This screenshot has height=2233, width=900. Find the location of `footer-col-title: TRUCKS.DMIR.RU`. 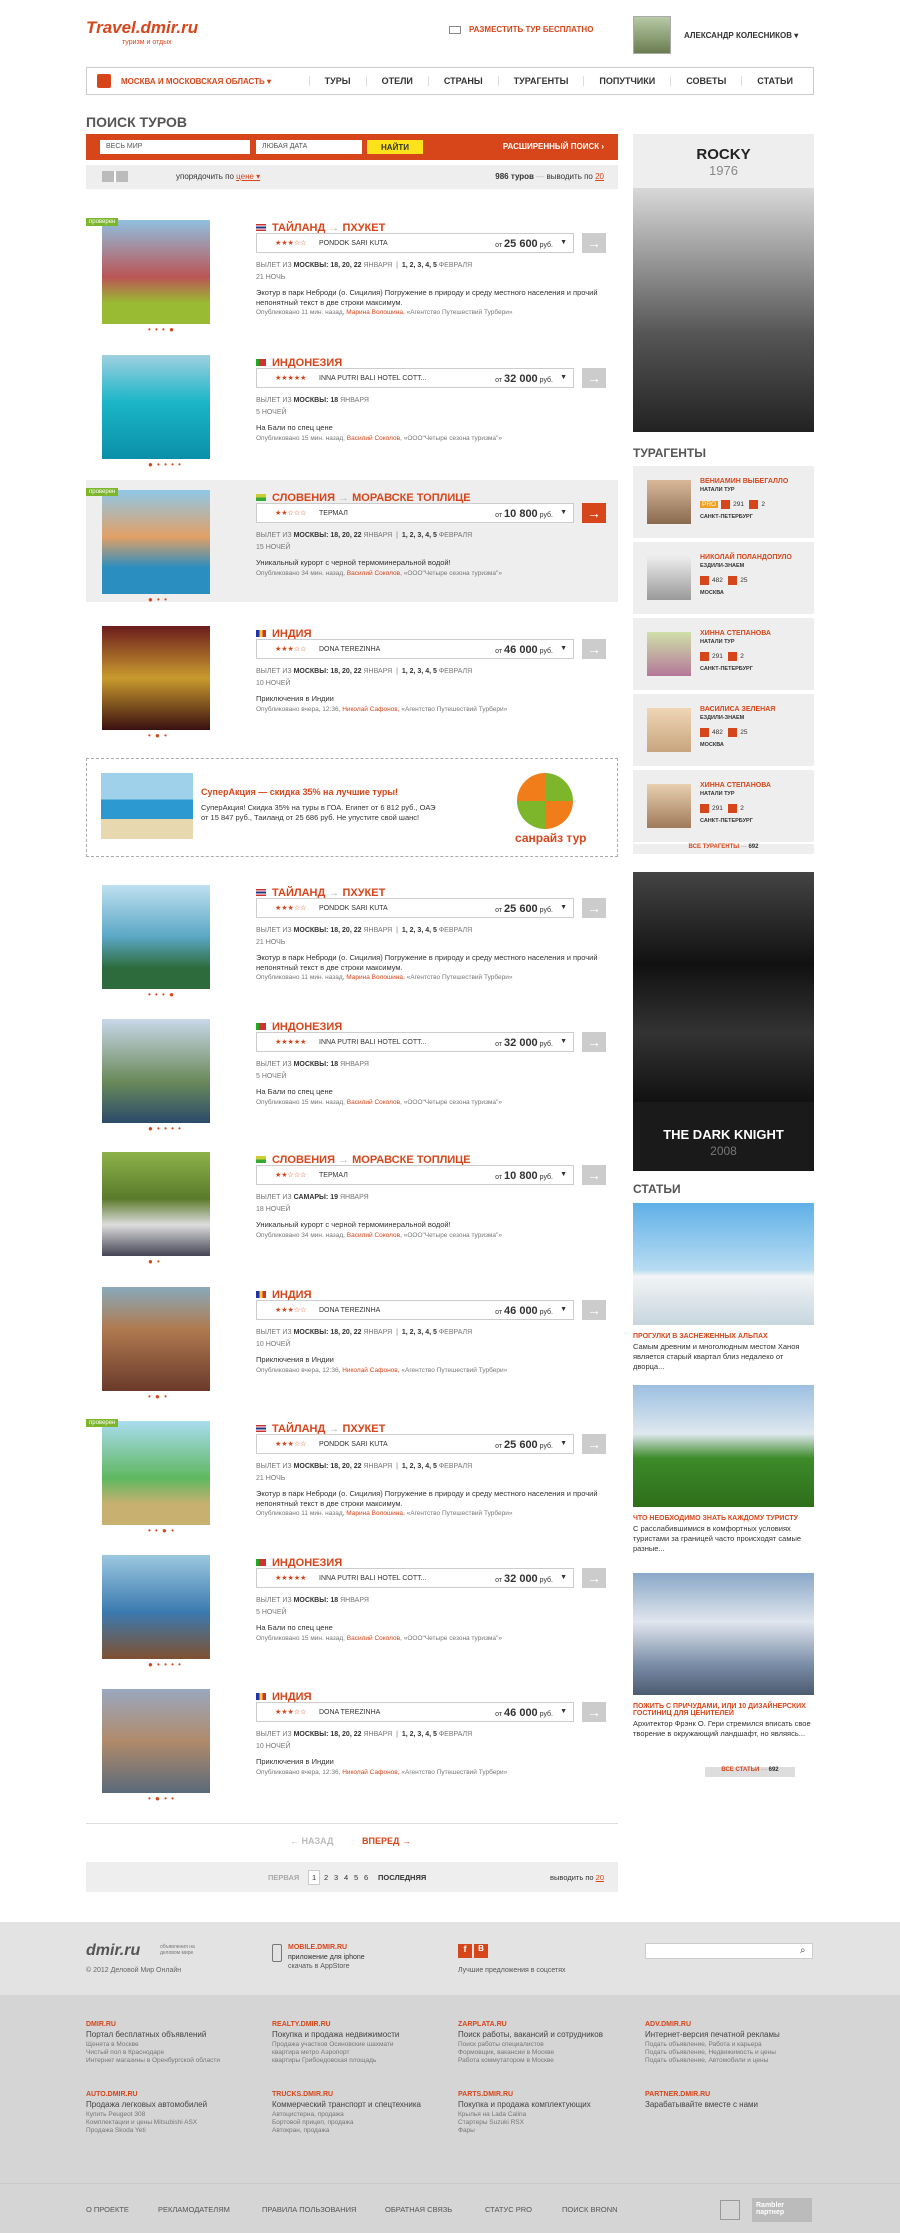

footer-col-title: TRUCKS.DMIR.RU is located at coordinates (359, 2094).